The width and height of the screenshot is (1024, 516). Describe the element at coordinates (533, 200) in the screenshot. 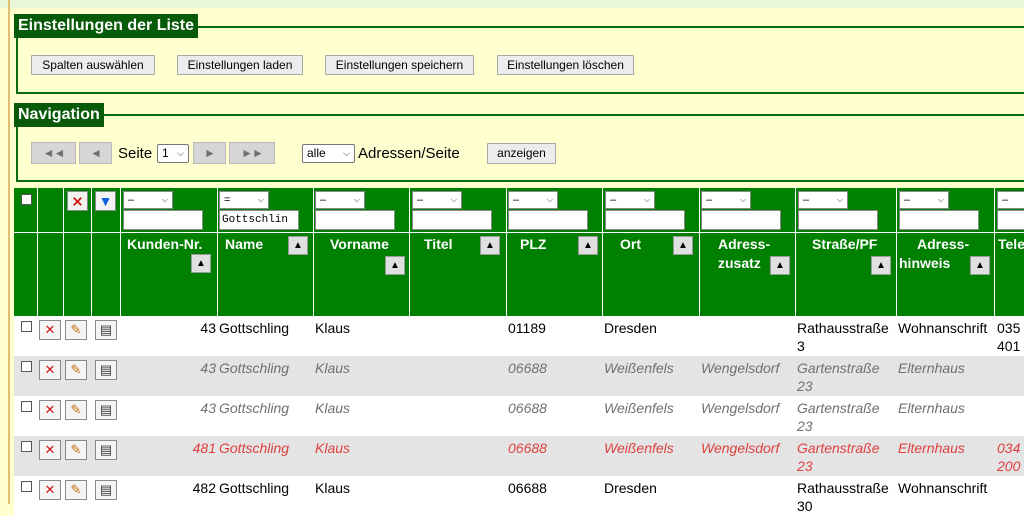

I see `filter-op-plz: – ⌵` at that location.